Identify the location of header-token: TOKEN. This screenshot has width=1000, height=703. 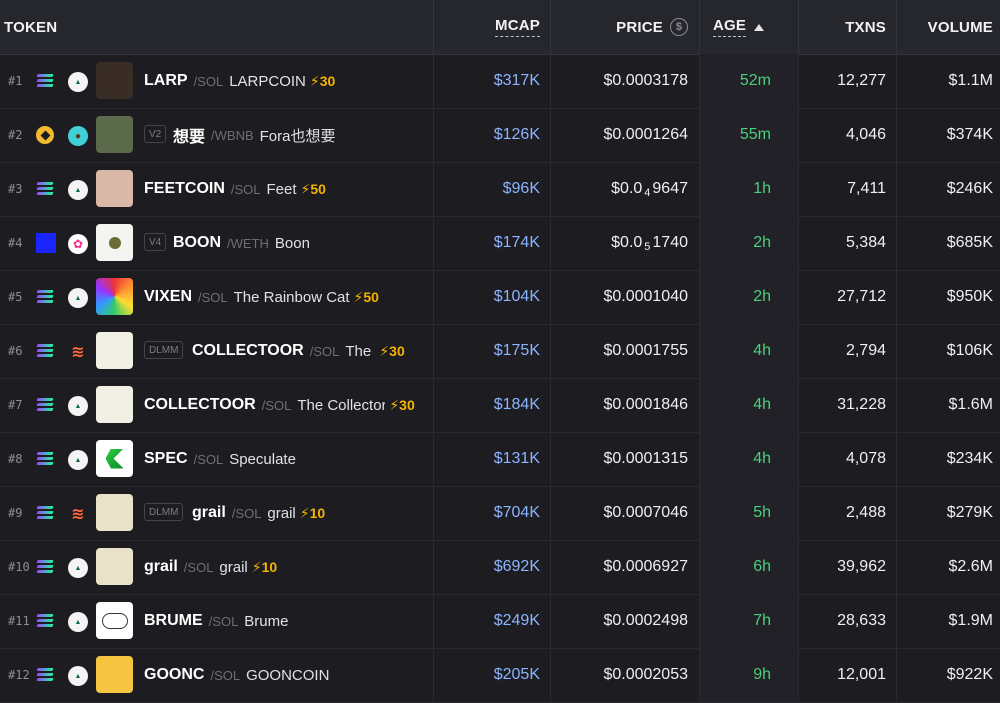
(30, 27).